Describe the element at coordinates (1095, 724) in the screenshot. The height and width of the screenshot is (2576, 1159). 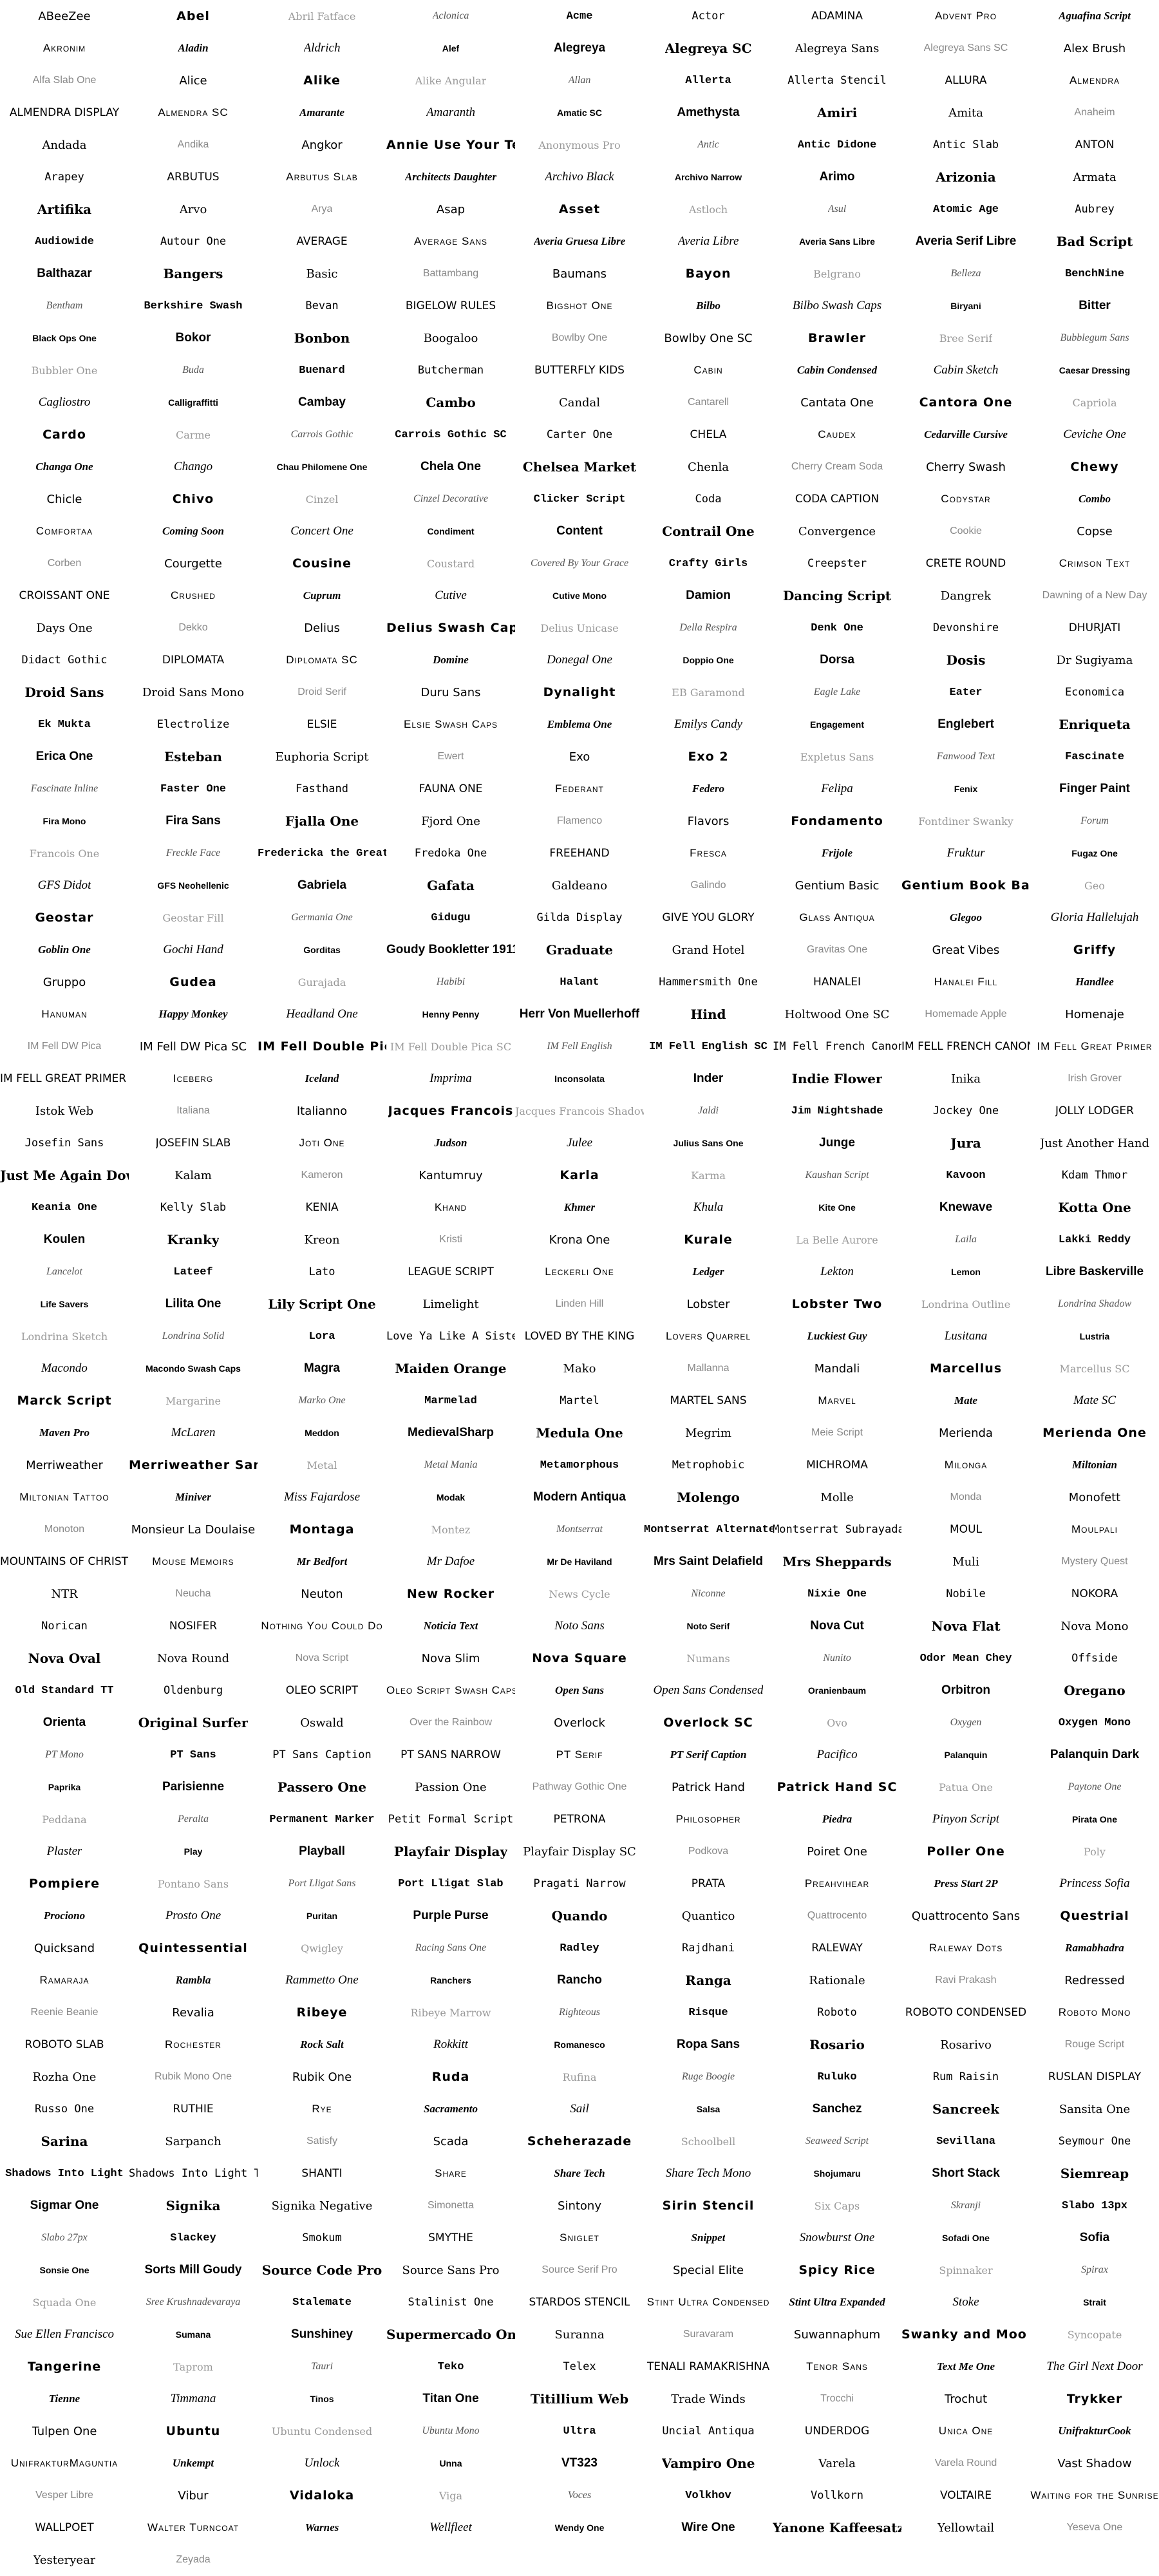
I see `font-sample-label: Enriqueta` at that location.